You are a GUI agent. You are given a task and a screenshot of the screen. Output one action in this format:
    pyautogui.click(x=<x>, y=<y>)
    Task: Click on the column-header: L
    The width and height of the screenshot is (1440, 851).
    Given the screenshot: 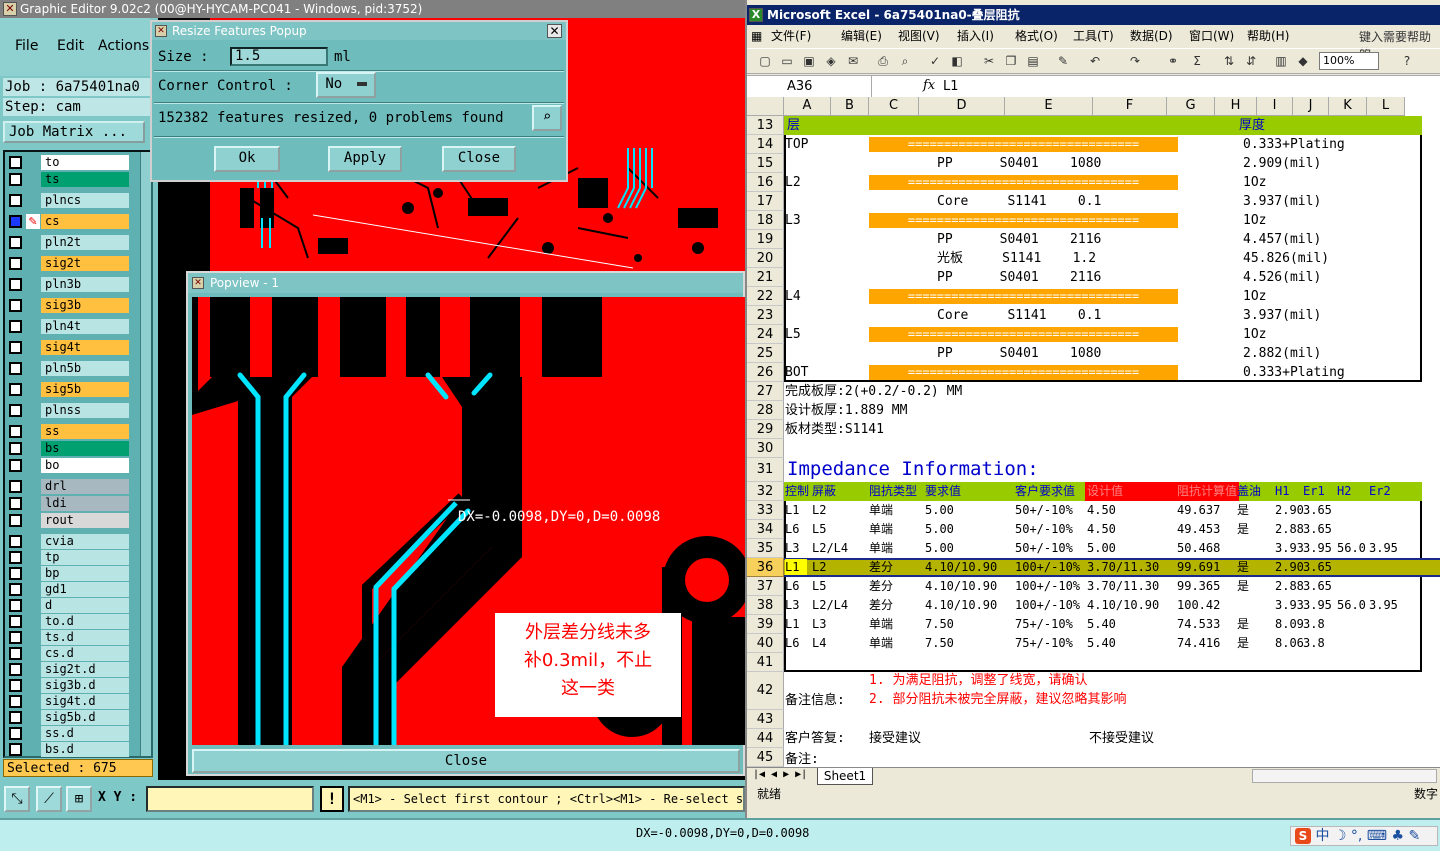 What is the action you would take?
    pyautogui.click(x=1386, y=106)
    